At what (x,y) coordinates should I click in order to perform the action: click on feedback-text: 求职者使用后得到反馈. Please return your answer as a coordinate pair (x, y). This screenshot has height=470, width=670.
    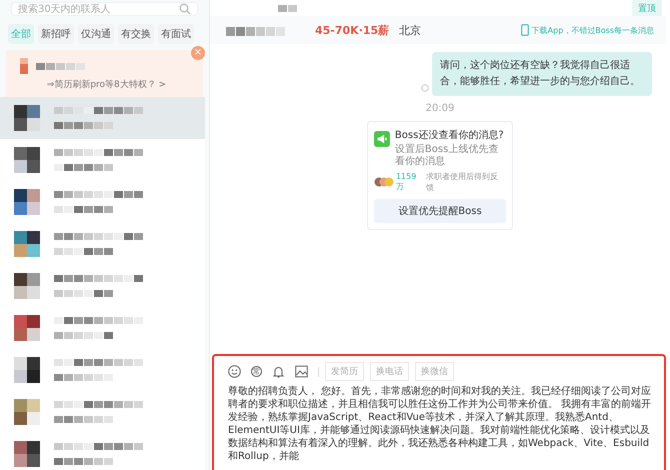
    Looking at the image, I should click on (463, 182).